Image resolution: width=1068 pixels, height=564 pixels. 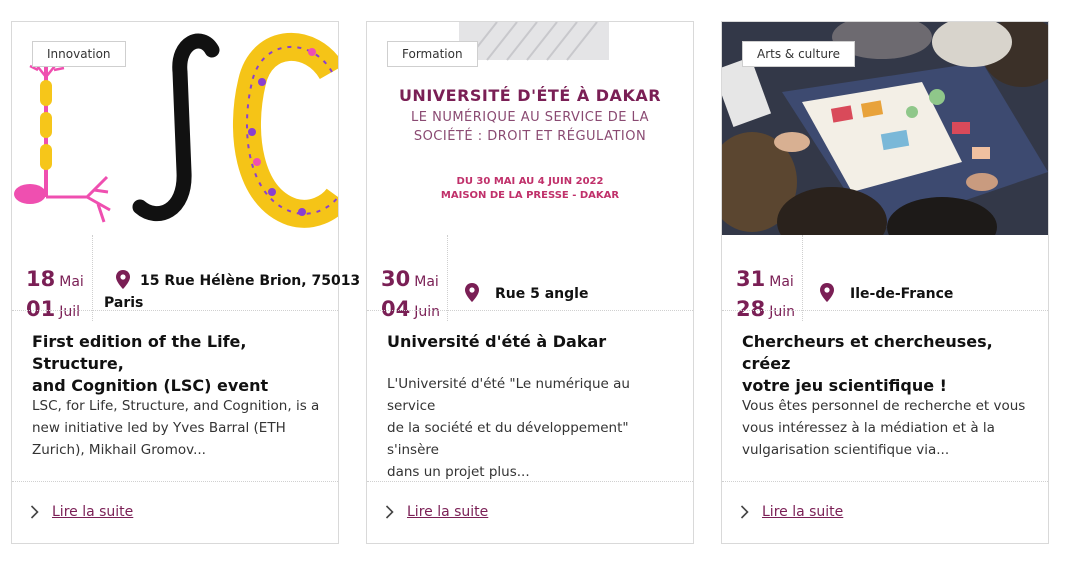 I want to click on desc-line: Vous êtes personnel de recherche et vous, so click(x=884, y=406).